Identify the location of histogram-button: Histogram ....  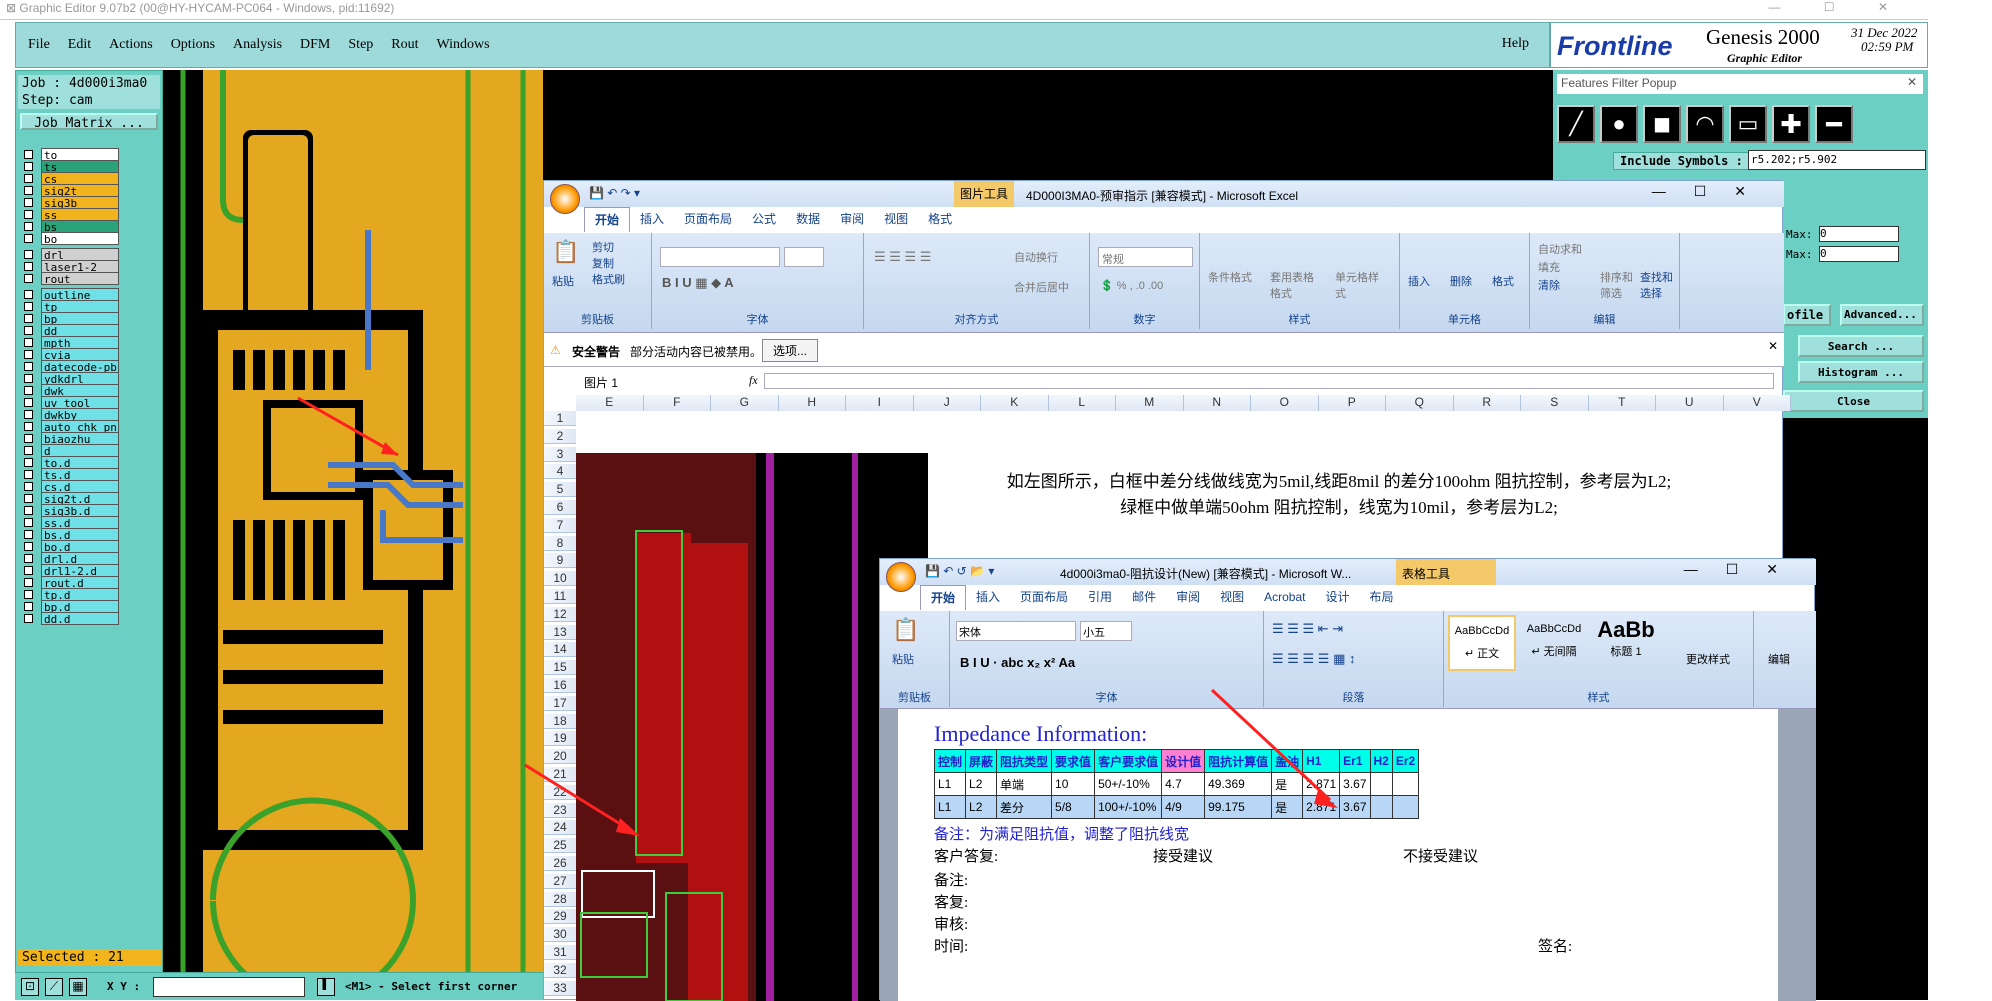
(1861, 372).